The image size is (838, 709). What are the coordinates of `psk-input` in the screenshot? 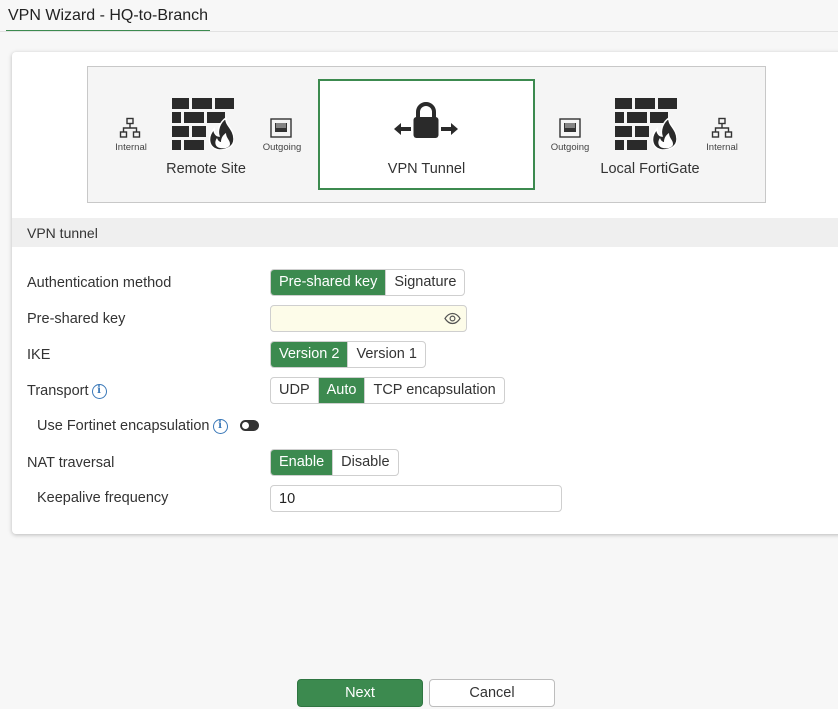 It's located at (368, 318).